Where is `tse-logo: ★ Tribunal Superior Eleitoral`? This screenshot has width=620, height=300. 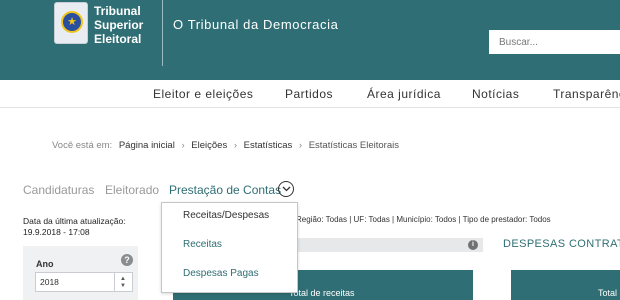
tse-logo: ★ Tribunal Superior Eleitoral is located at coordinates (99, 24).